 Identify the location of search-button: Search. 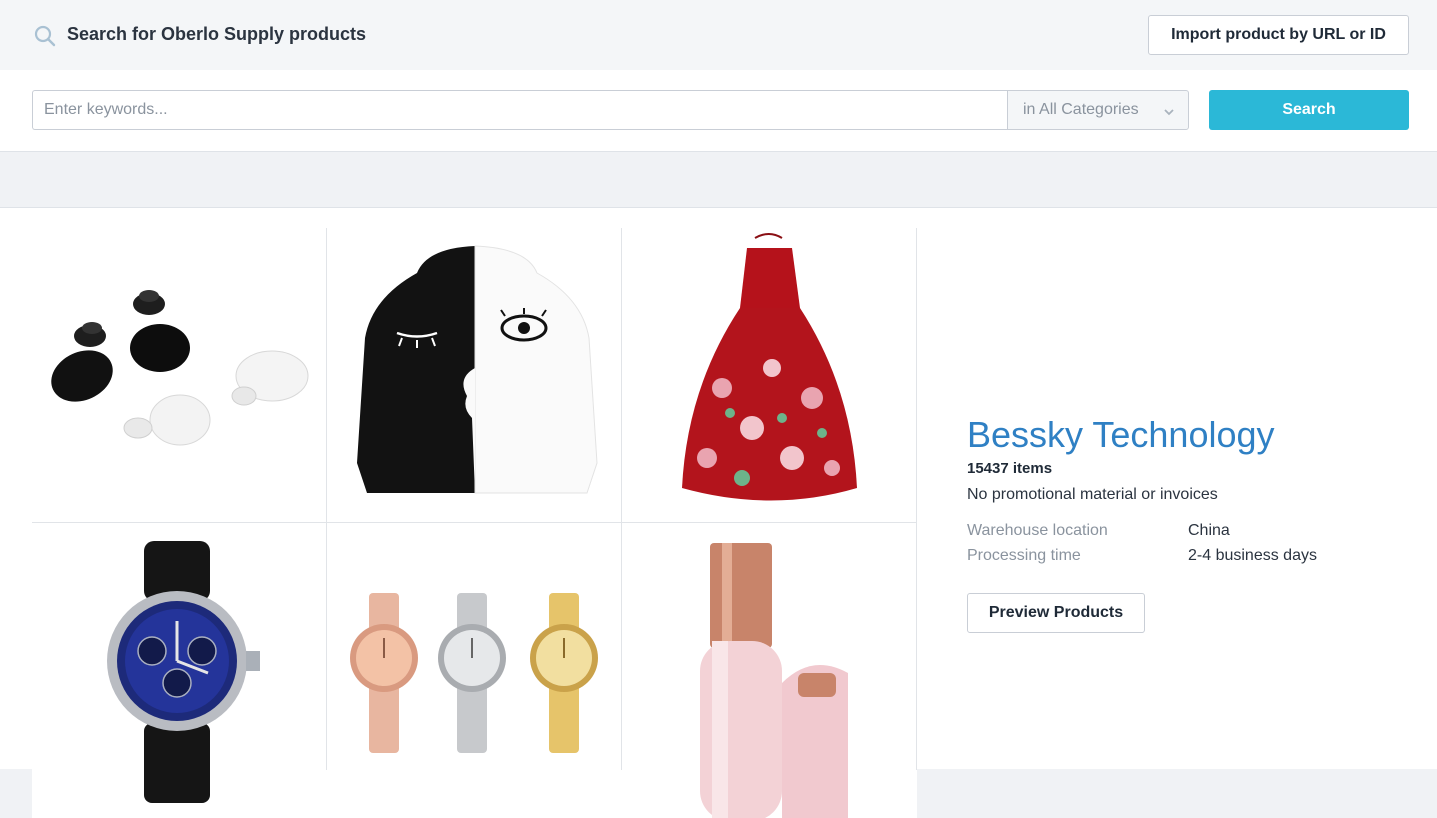
(1309, 110).